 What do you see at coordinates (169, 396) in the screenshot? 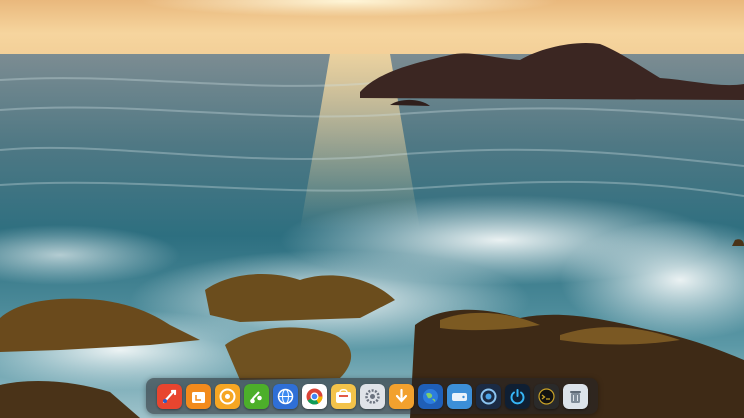
I see `launcher-icon` at bounding box center [169, 396].